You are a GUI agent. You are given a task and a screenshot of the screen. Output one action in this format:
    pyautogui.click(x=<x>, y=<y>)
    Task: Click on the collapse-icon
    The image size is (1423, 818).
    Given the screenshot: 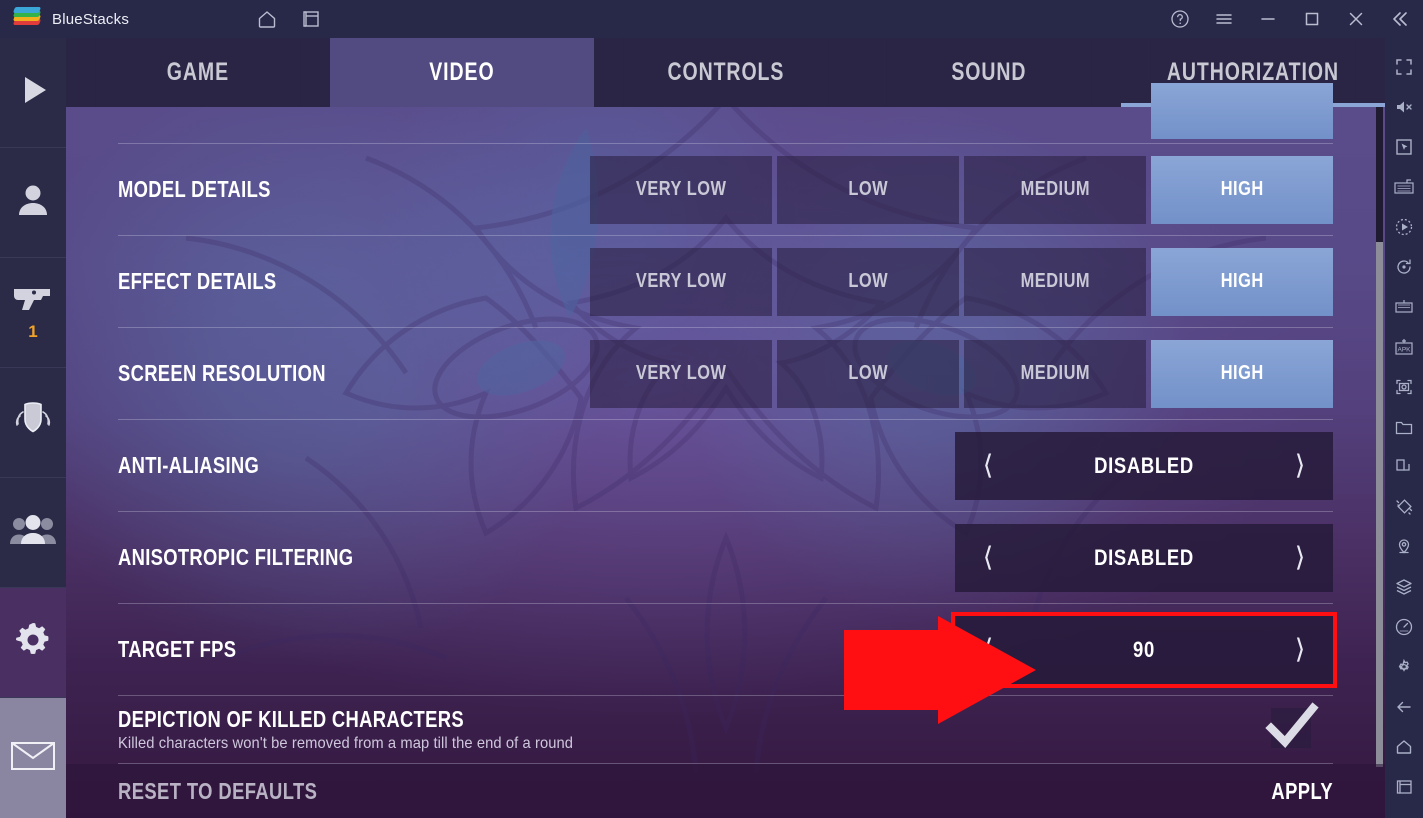 What is the action you would take?
    pyautogui.click(x=1400, y=19)
    